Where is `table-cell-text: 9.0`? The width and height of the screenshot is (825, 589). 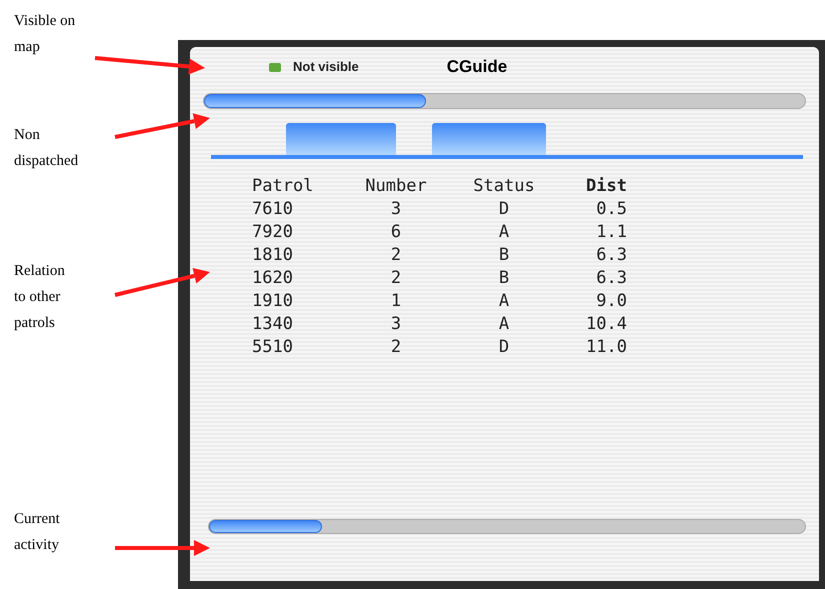
table-cell-text: 9.0 is located at coordinates (611, 301).